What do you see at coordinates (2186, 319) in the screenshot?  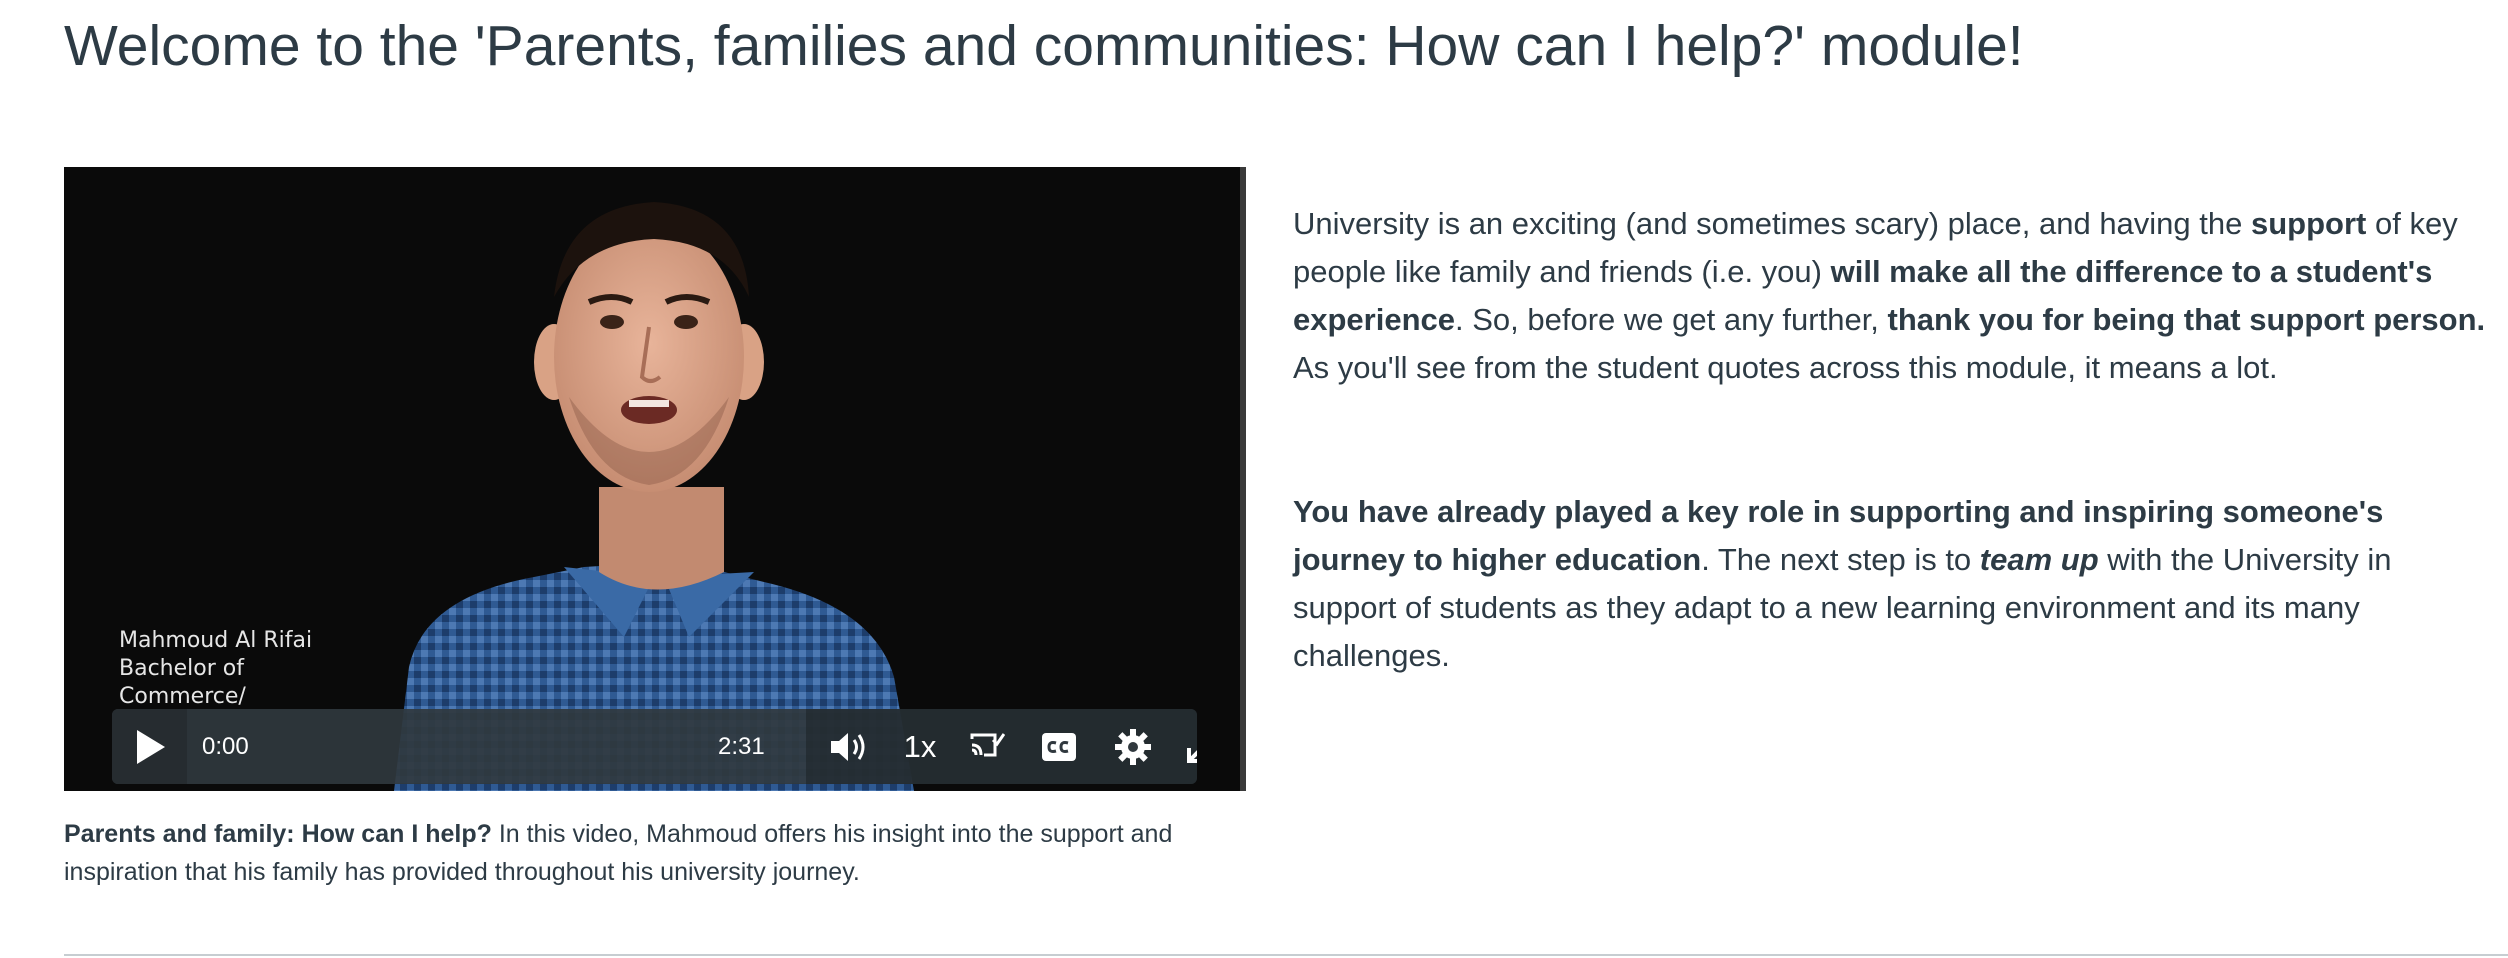 I see `bold-run: thank you for being that support person.` at bounding box center [2186, 319].